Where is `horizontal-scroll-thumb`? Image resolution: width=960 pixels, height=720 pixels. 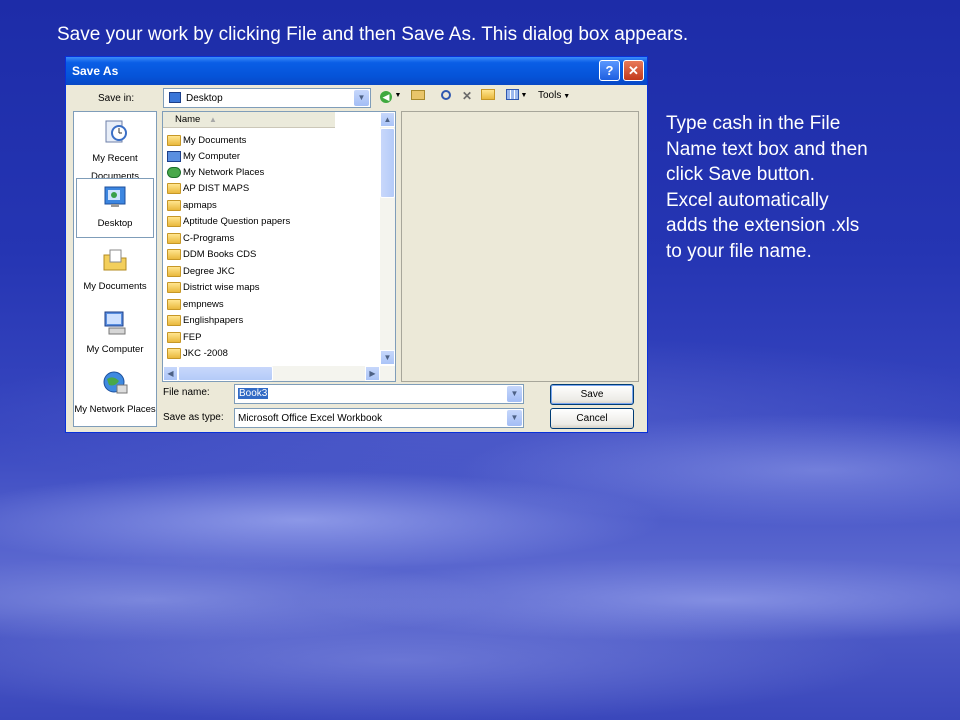
horizontal-scroll-thumb is located at coordinates (225, 373).